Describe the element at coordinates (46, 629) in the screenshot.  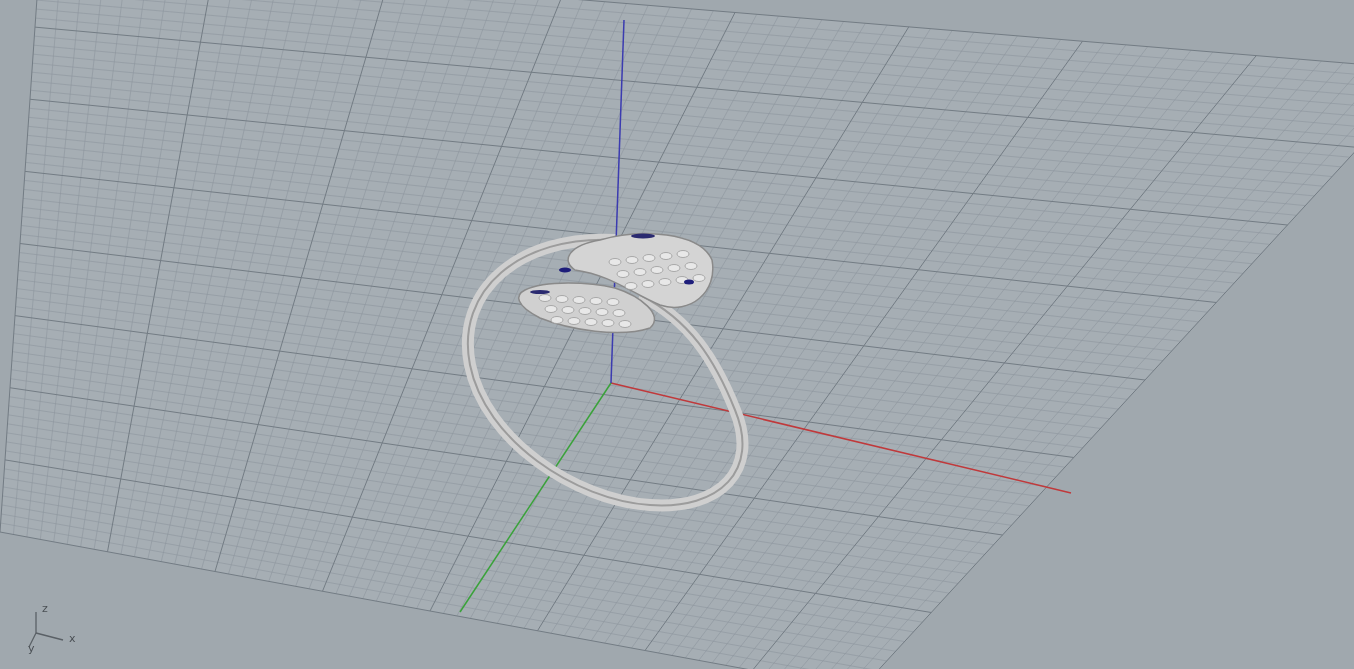
I see `axis-gizmo-icon` at that location.